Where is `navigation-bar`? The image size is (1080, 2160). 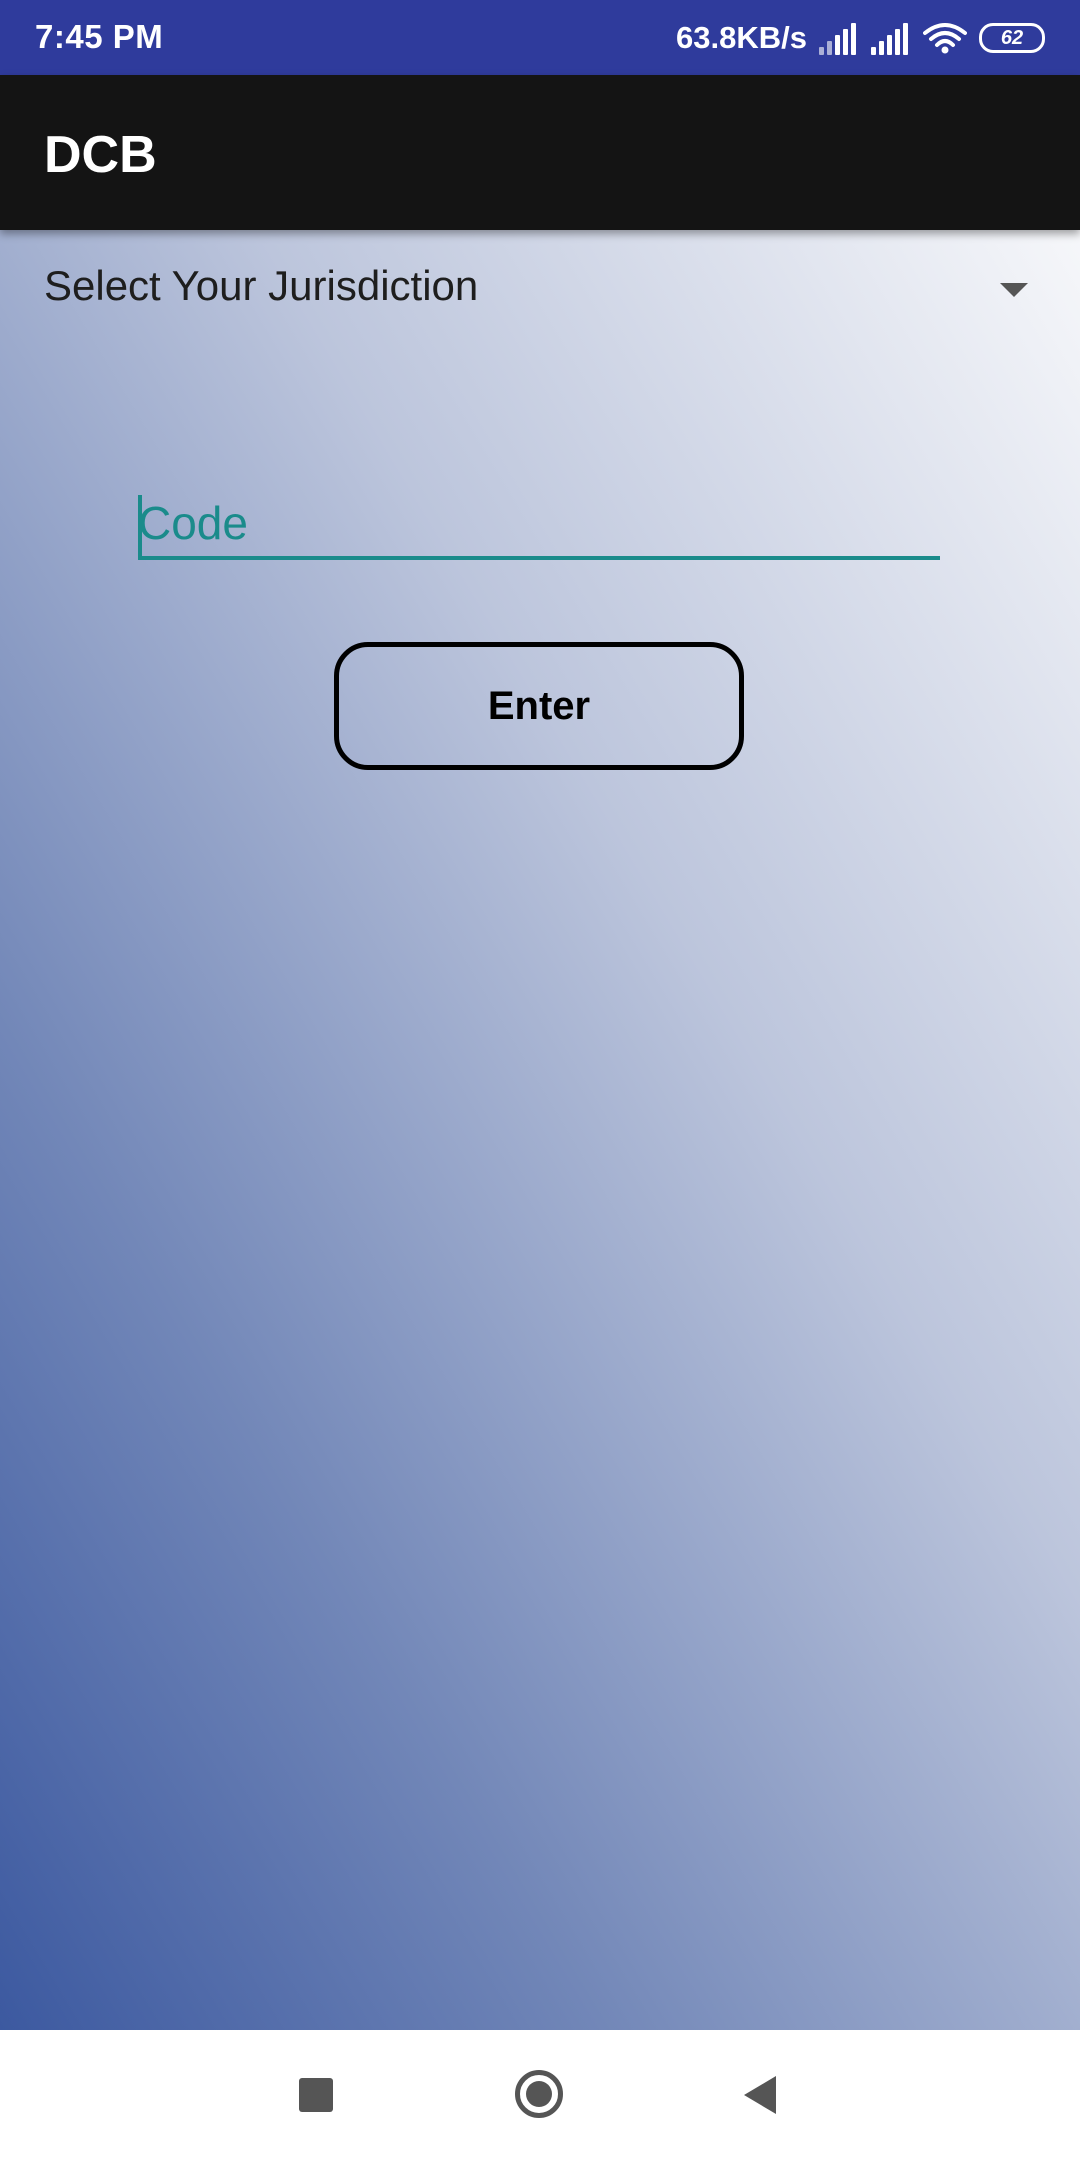 navigation-bar is located at coordinates (540, 2095).